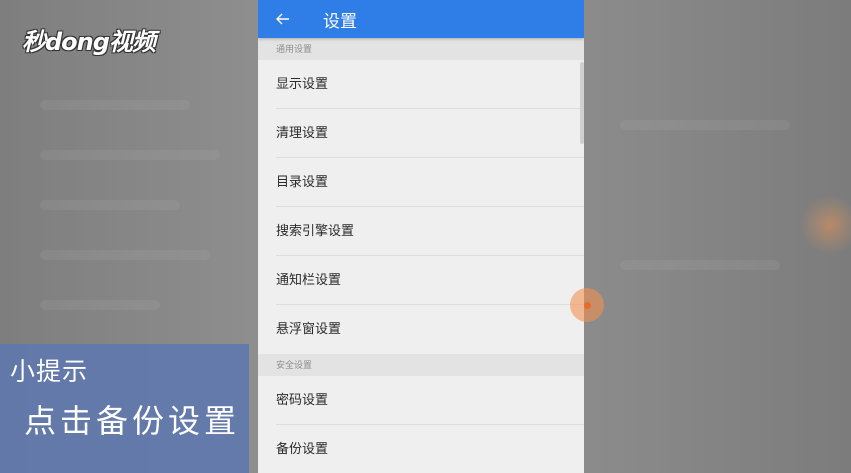 The width and height of the screenshot is (851, 473). I want to click on setting-item-notification-bar: 通知栏设置, so click(421, 280).